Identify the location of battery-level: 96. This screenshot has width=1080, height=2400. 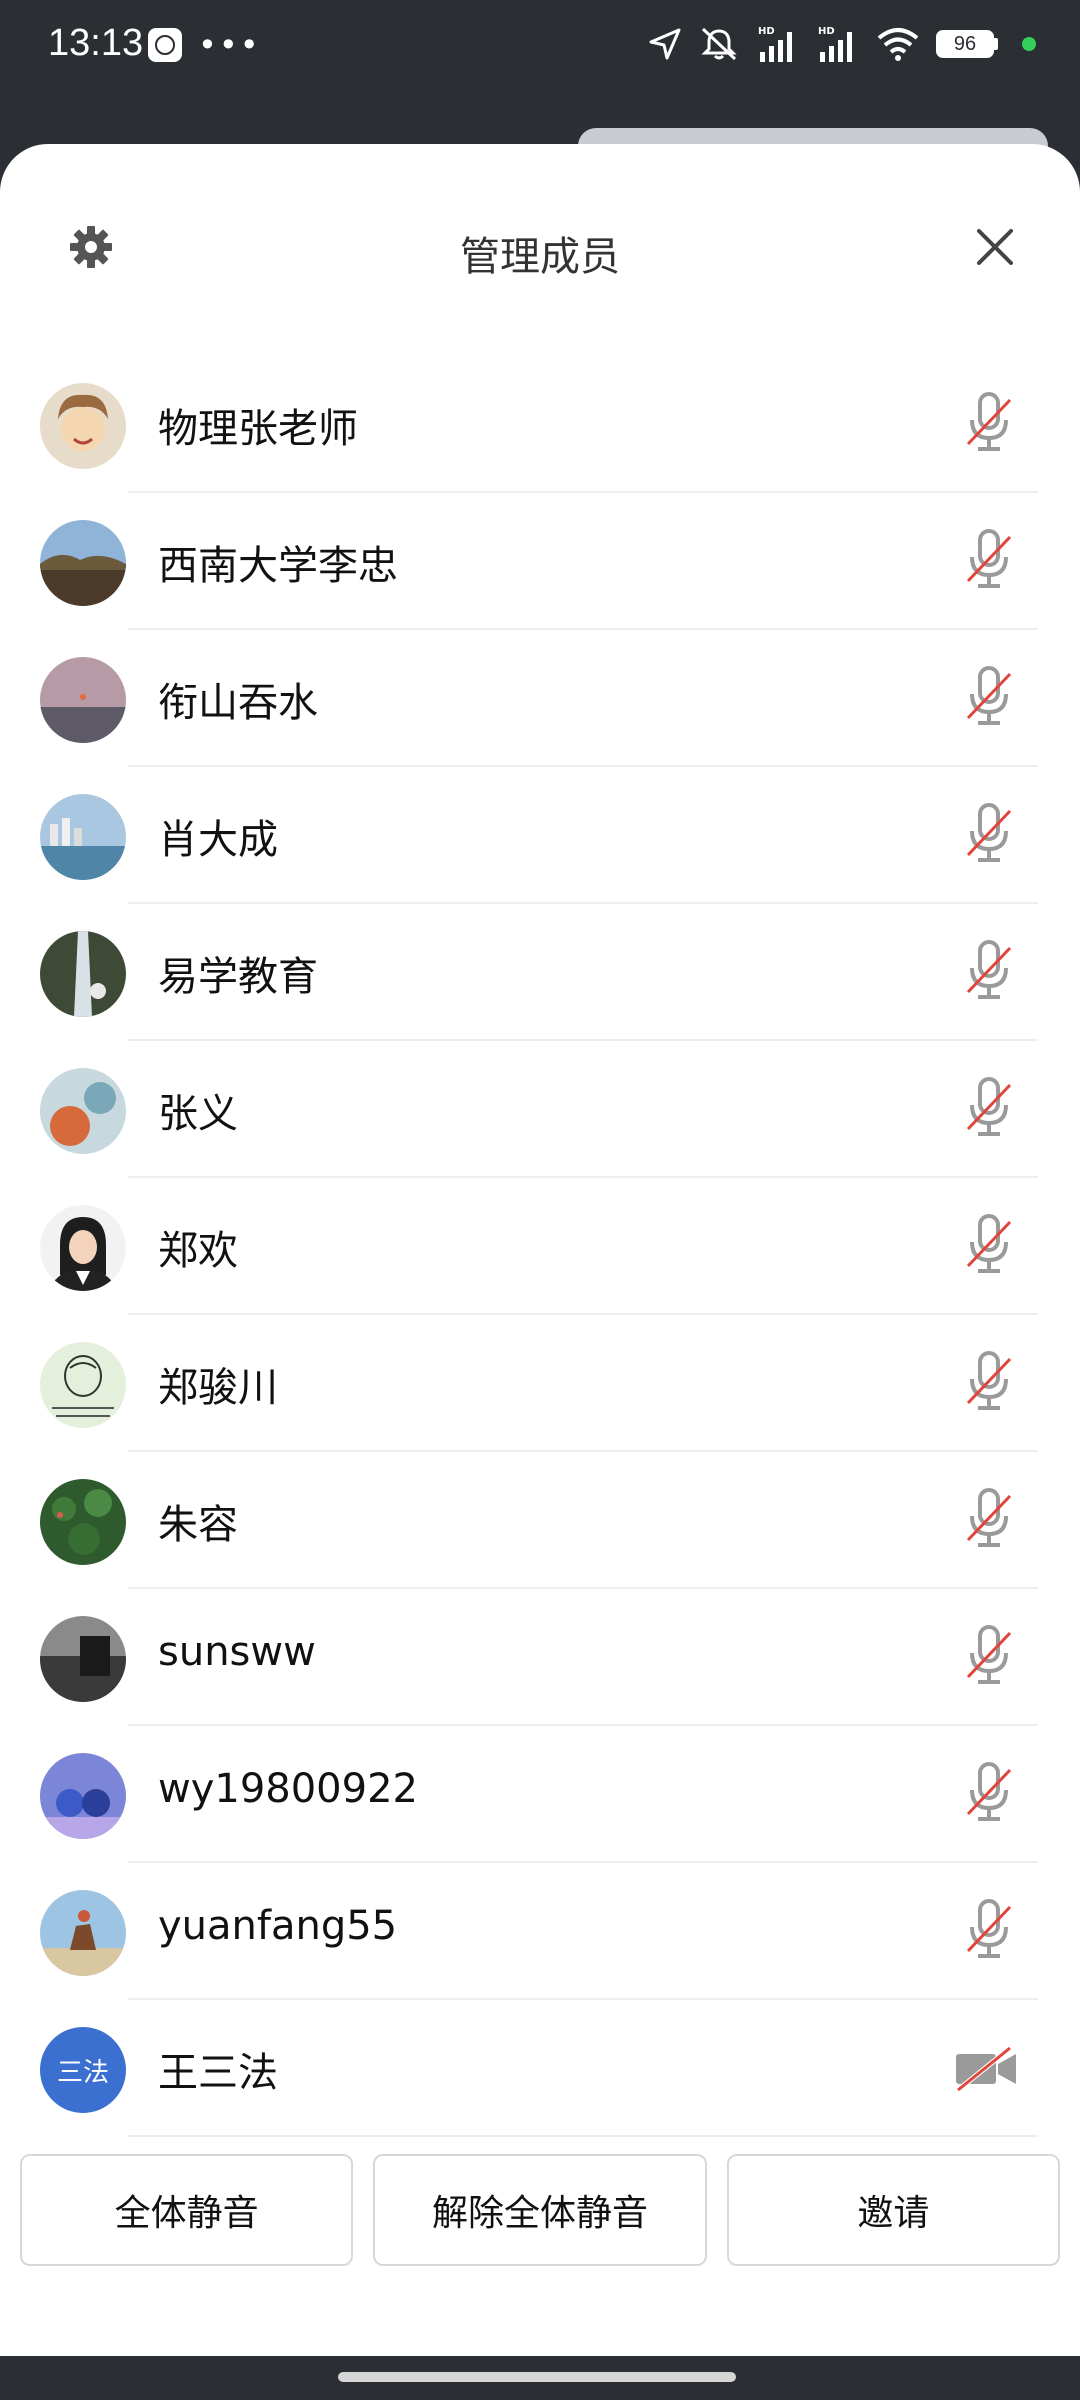
(965, 44).